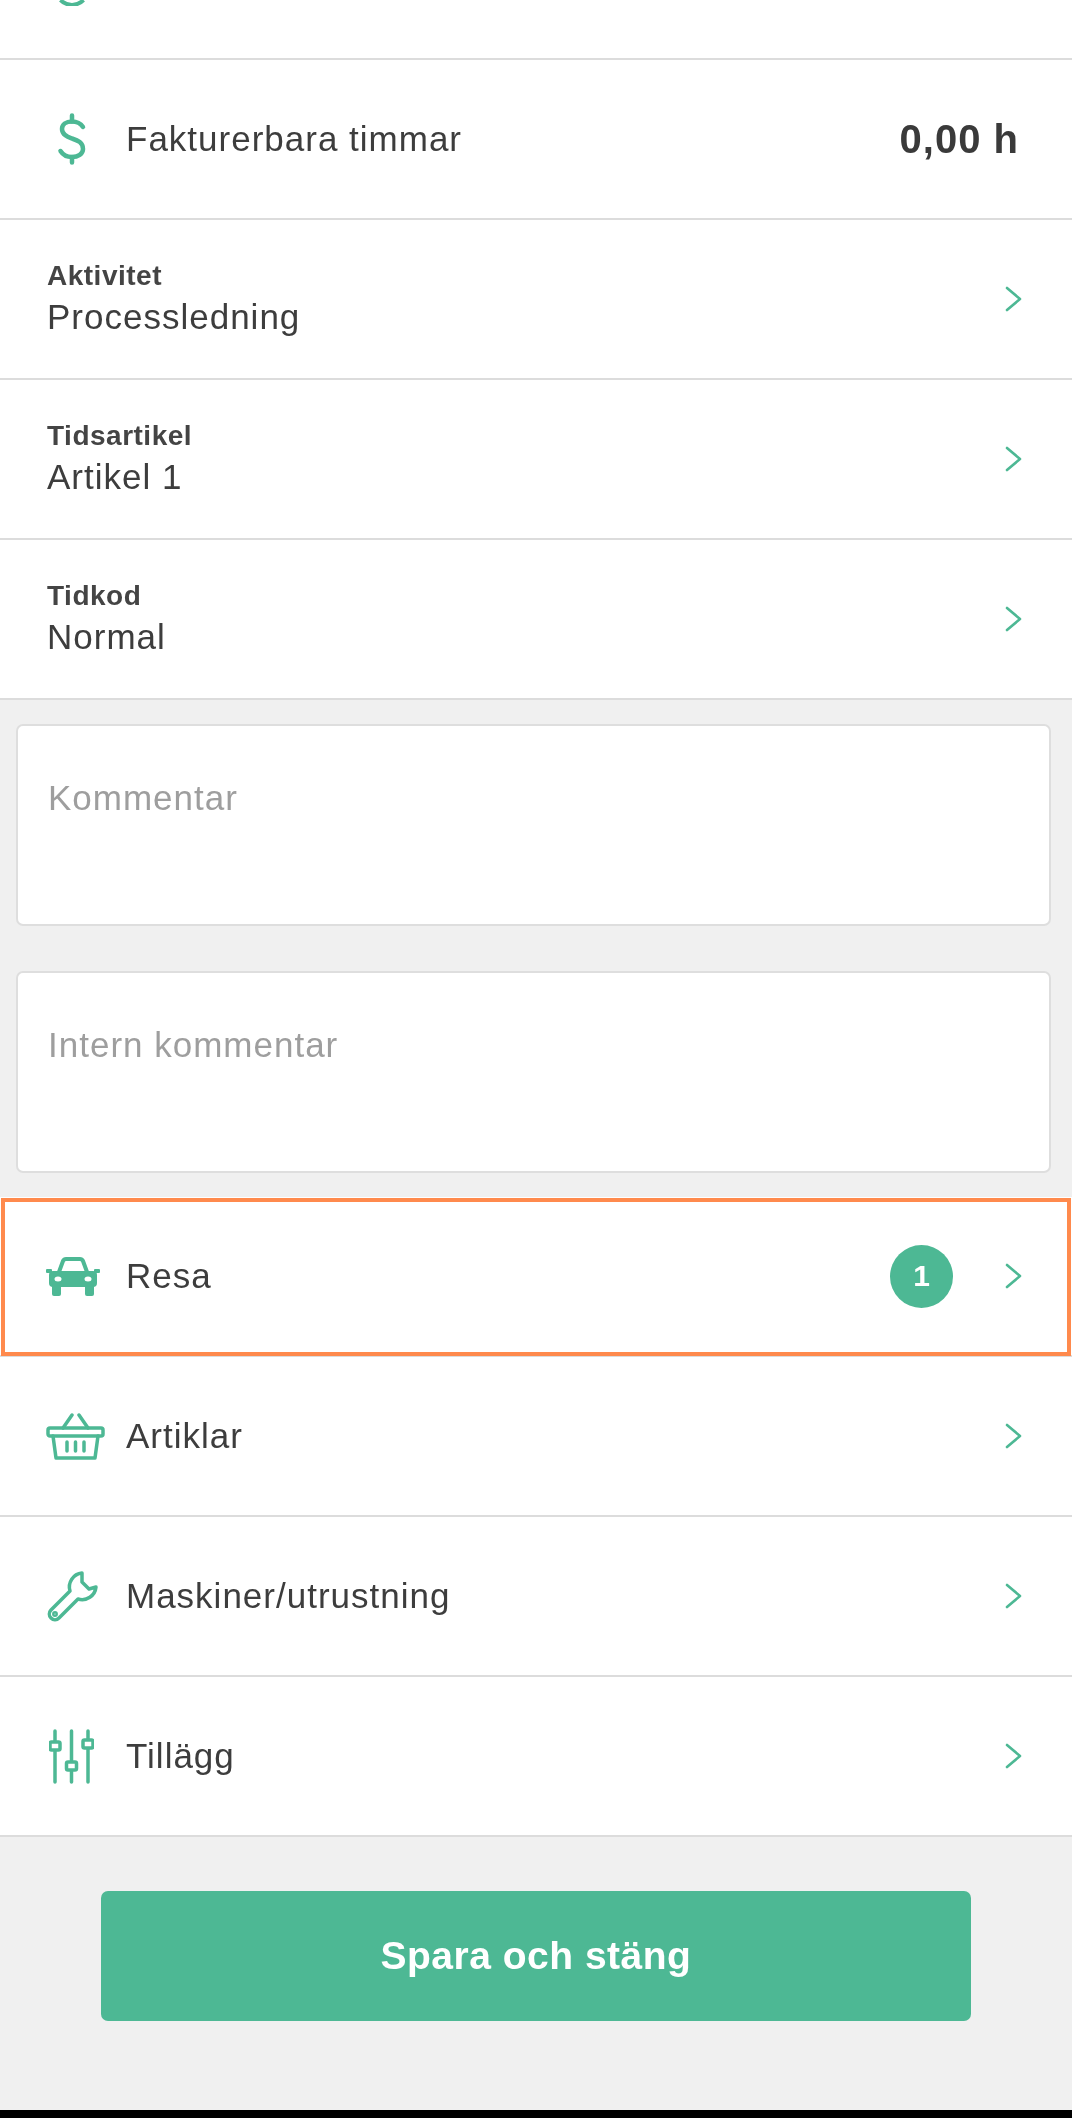  What do you see at coordinates (73, 1276) in the screenshot?
I see `car-icon` at bounding box center [73, 1276].